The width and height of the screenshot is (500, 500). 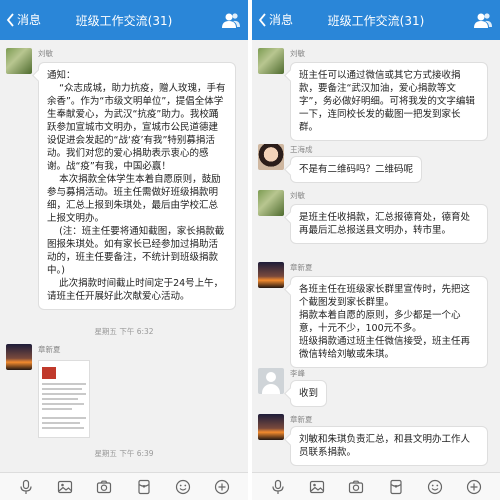 What do you see at coordinates (301, 149) in the screenshot?
I see `sender-name: 王海成` at bounding box center [301, 149].